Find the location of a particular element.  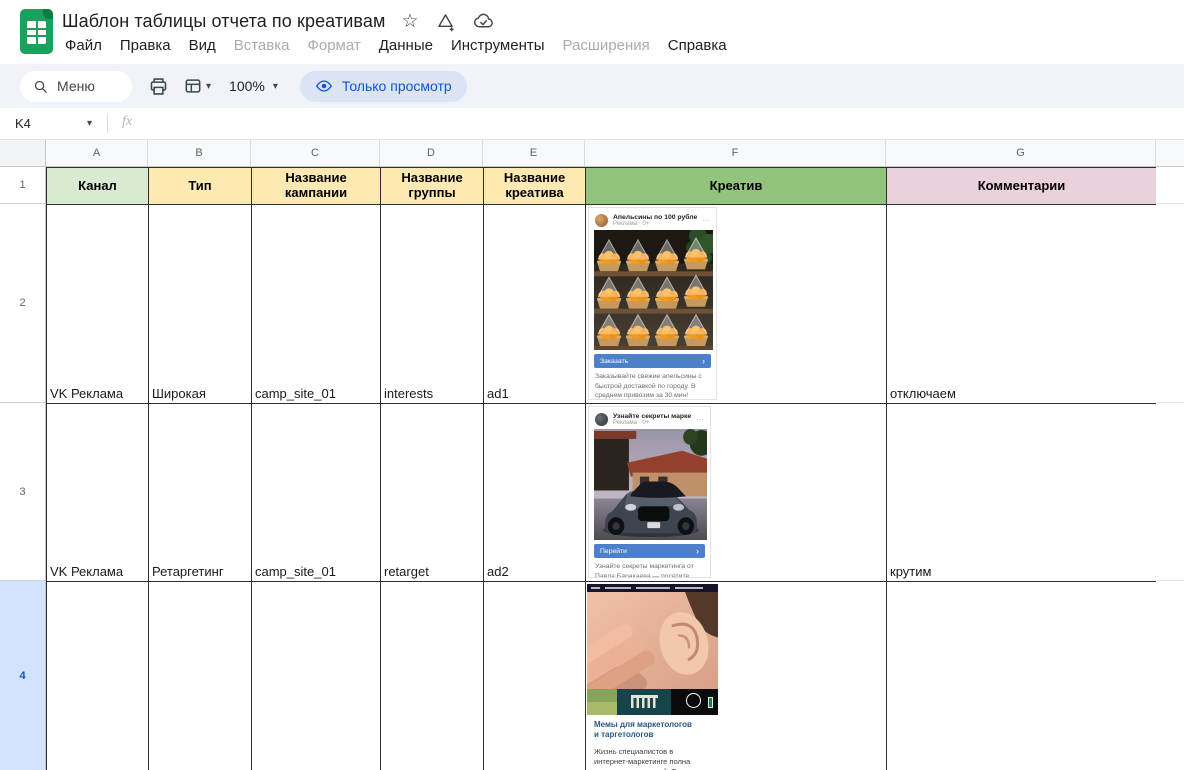

ad-photo-oranges is located at coordinates (653, 290).